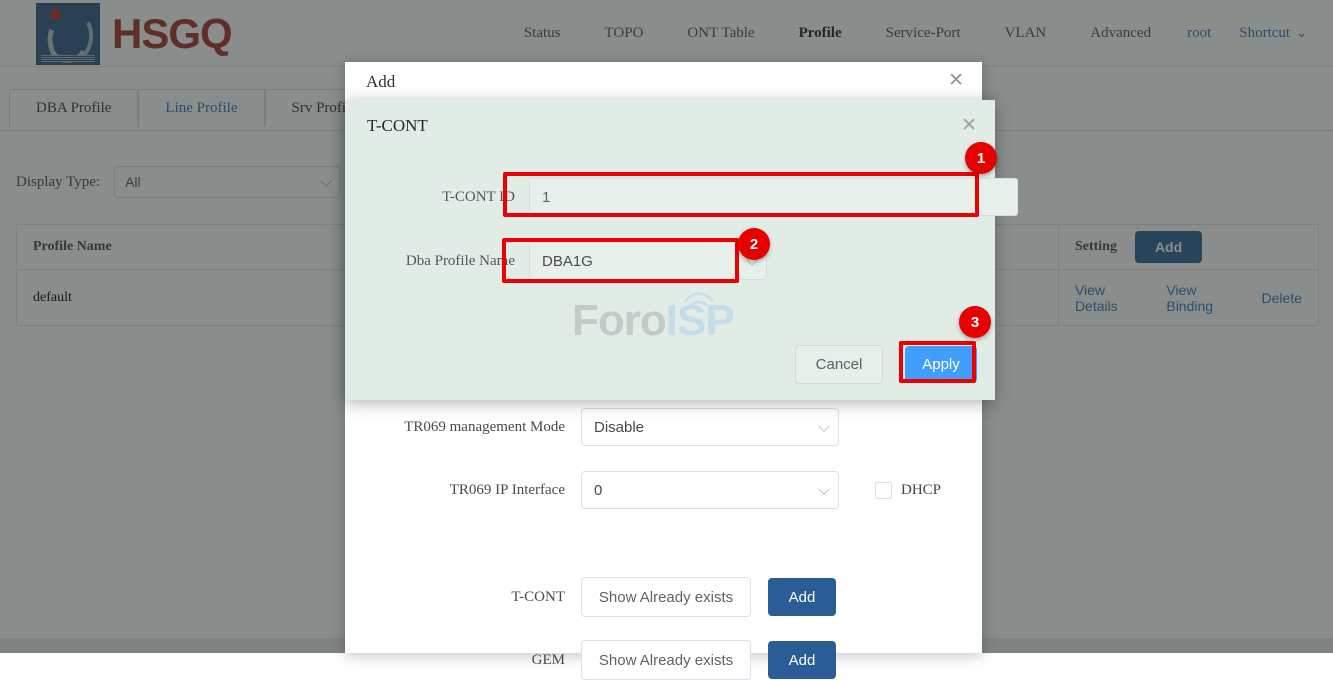  What do you see at coordinates (710, 490) in the screenshot?
I see `tr069-ip-interface-select: 0` at bounding box center [710, 490].